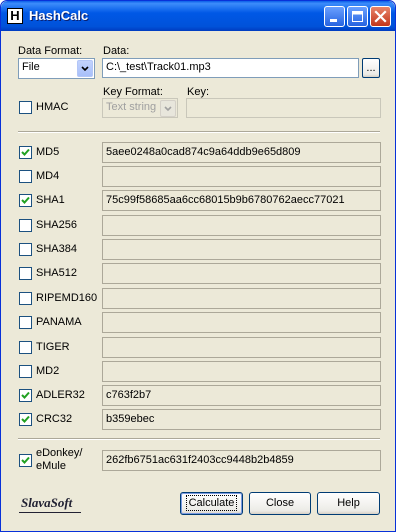 This screenshot has height=532, width=396. I want to click on minimize-icon, so click(333, 20).